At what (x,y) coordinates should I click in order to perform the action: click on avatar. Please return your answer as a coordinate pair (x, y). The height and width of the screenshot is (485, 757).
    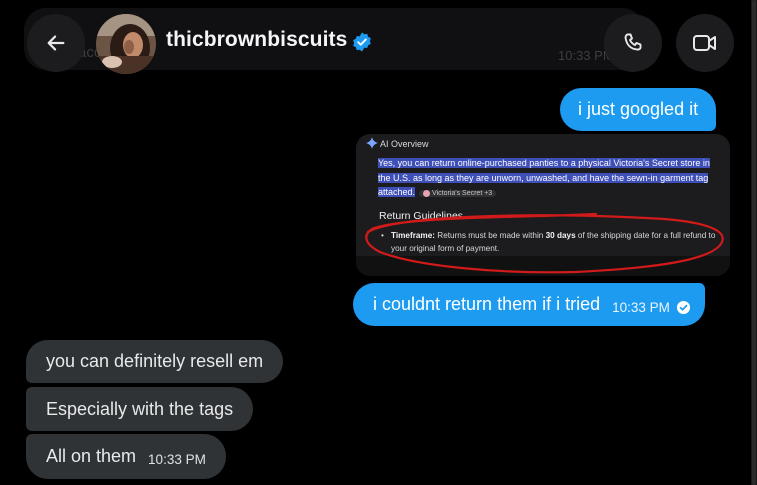
    Looking at the image, I should click on (126, 44).